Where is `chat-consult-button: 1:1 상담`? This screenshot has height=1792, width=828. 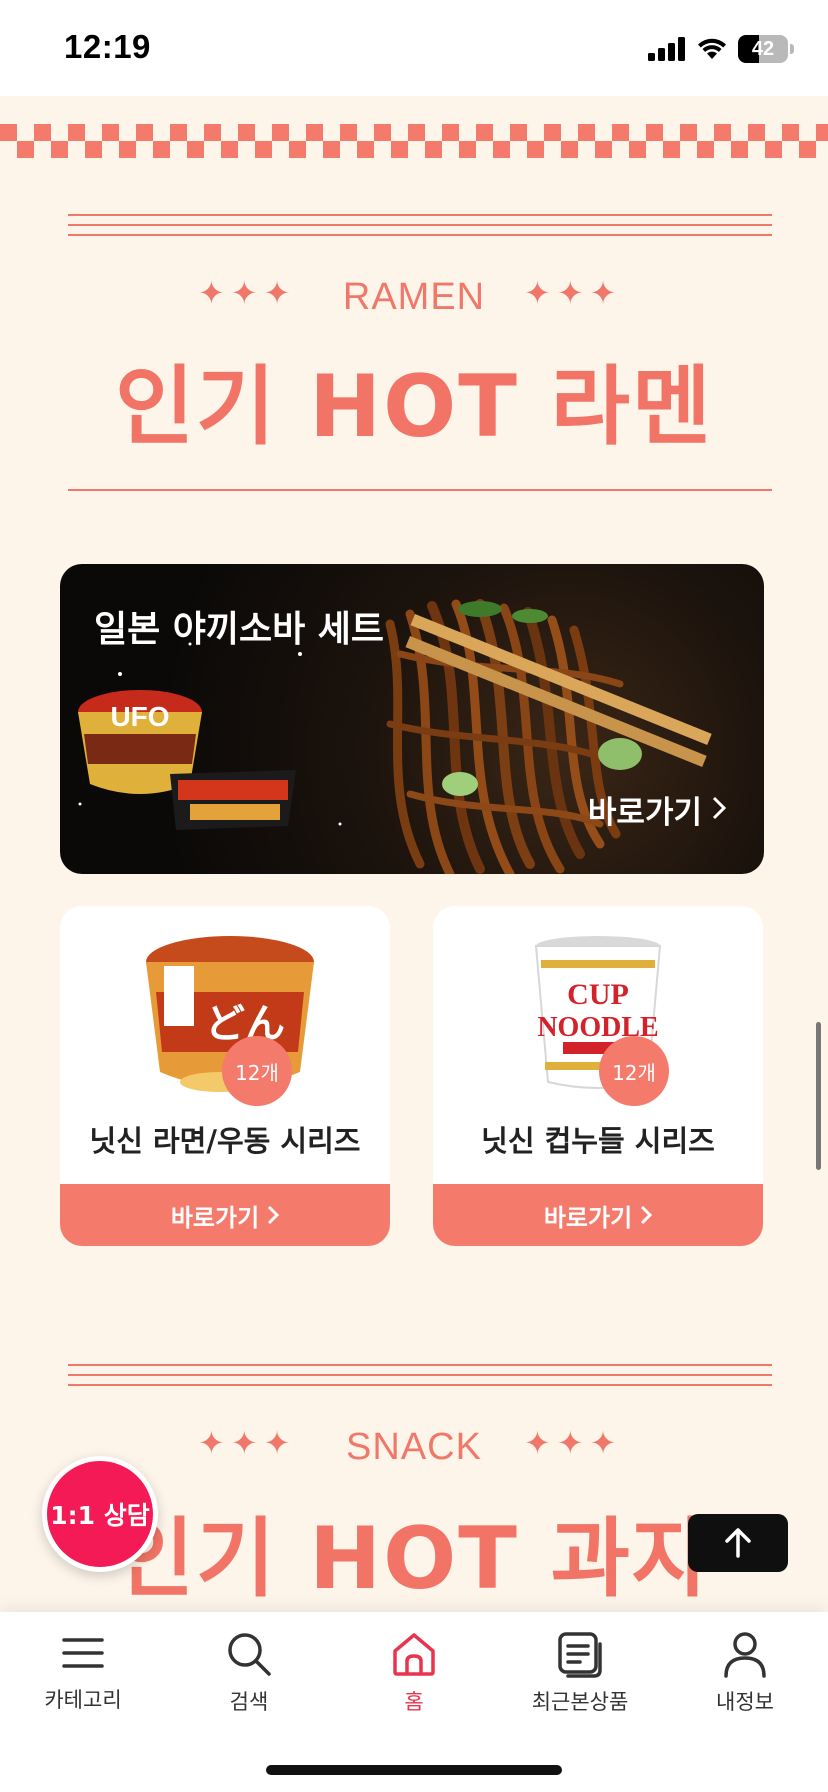
chat-consult-button: 1:1 상담 is located at coordinates (100, 1514).